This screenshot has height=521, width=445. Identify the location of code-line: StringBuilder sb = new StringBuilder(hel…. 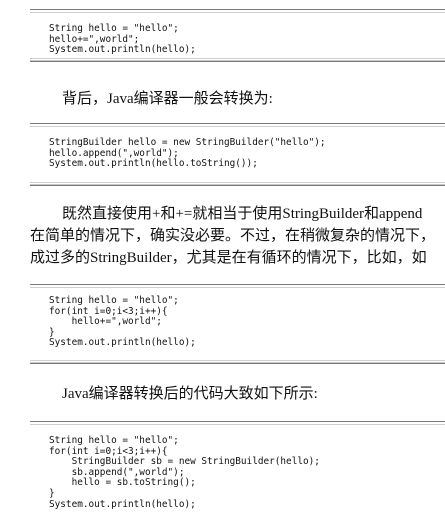
(184, 462).